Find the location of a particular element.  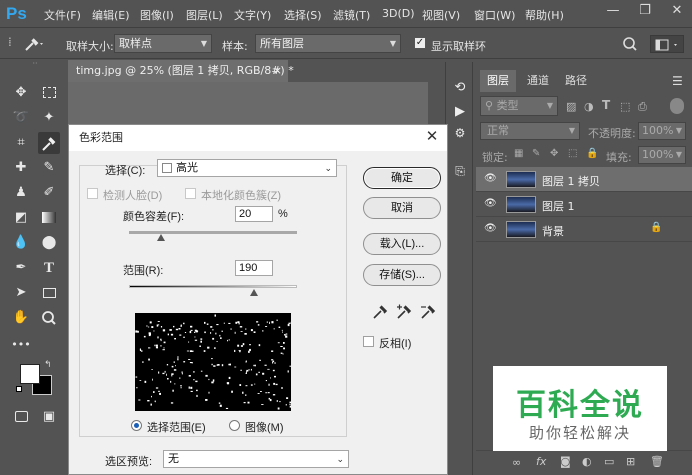

eraser-tool-icon: ◩ is located at coordinates (21, 218).